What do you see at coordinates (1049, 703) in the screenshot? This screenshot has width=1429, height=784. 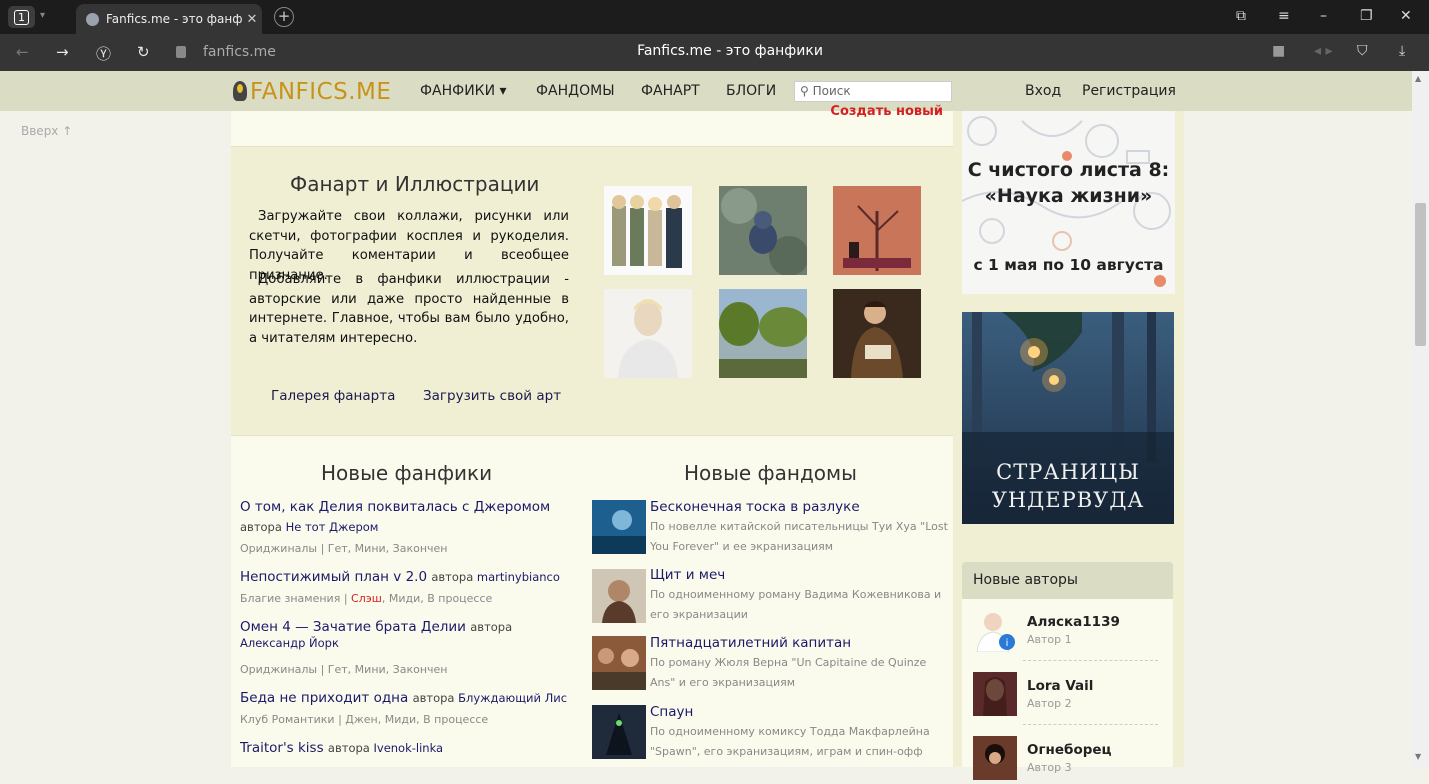 I see `author-subtitle: Автор 2` at bounding box center [1049, 703].